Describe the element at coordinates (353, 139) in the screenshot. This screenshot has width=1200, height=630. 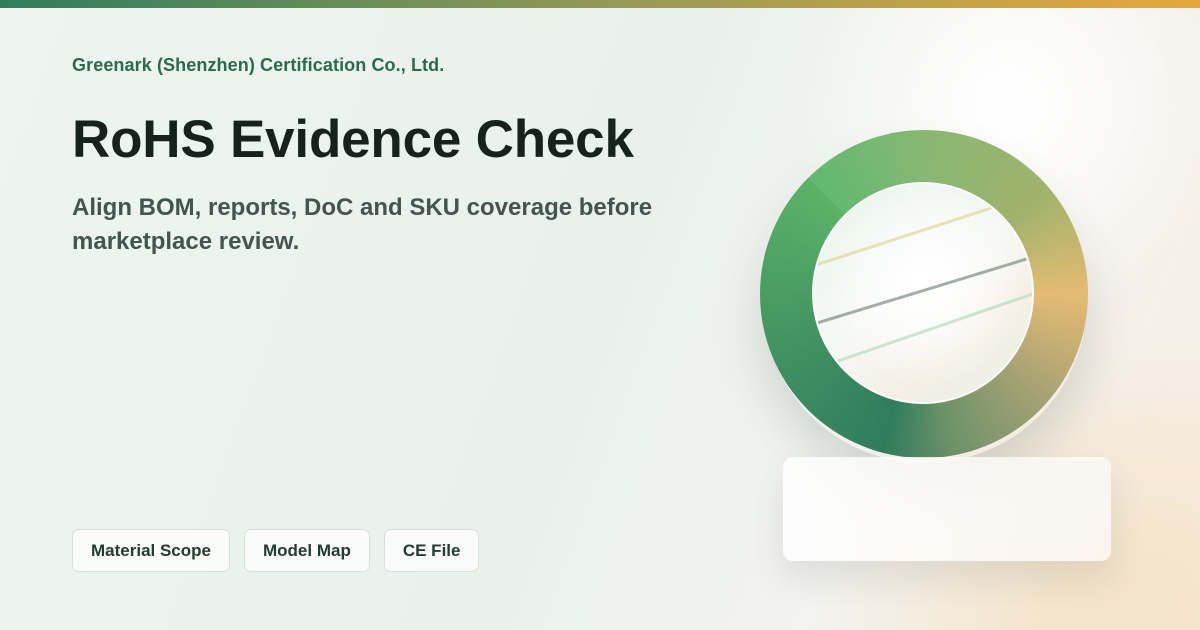
I see `page-title: RoHS Evidence Check` at that location.